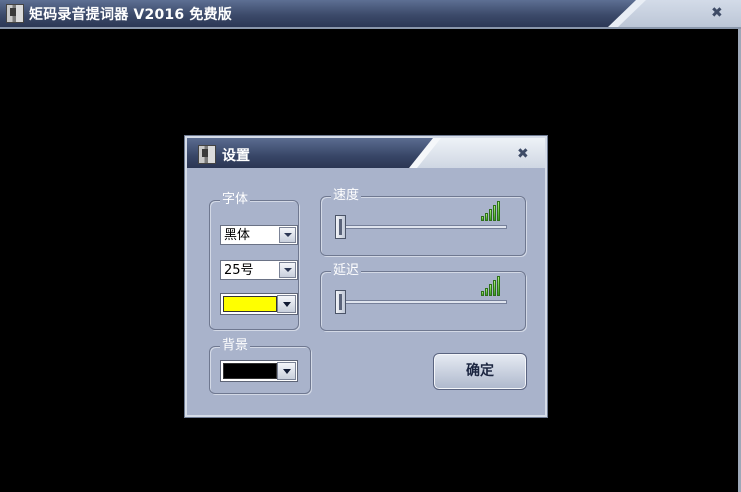 This screenshot has width=741, height=492. What do you see at coordinates (423, 221) in the screenshot?
I see `speed-group: 速度` at bounding box center [423, 221].